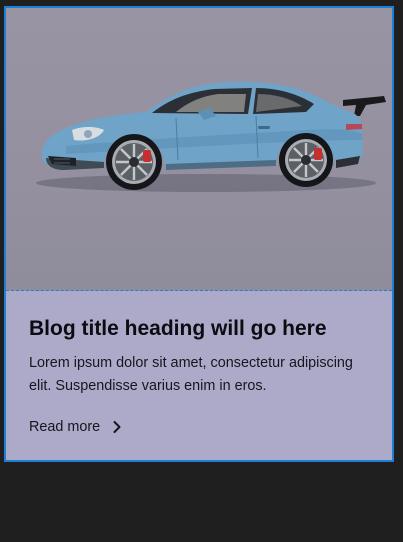  What do you see at coordinates (65, 427) in the screenshot?
I see `read-more-label: Read more` at bounding box center [65, 427].